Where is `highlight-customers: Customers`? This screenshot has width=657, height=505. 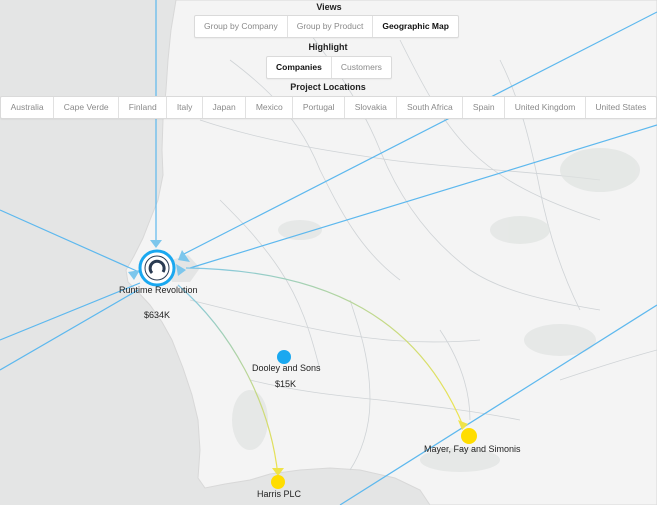 highlight-customers: Customers is located at coordinates (361, 67).